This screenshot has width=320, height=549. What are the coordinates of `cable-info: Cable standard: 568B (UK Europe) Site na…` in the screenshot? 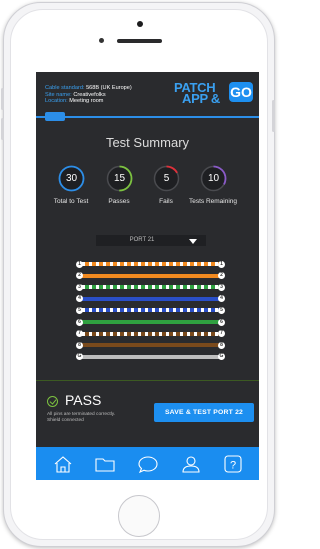 It's located at (88, 95).